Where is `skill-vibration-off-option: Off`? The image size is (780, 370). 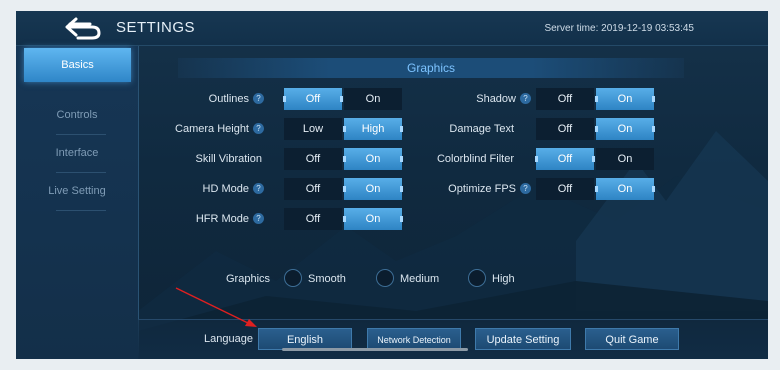
skill-vibration-off-option: Off is located at coordinates (313, 159).